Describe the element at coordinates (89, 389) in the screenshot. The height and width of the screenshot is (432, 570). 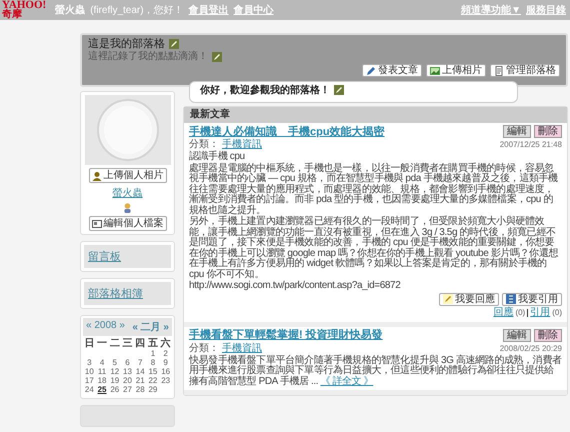
I see `calendar-day: 24` at that location.